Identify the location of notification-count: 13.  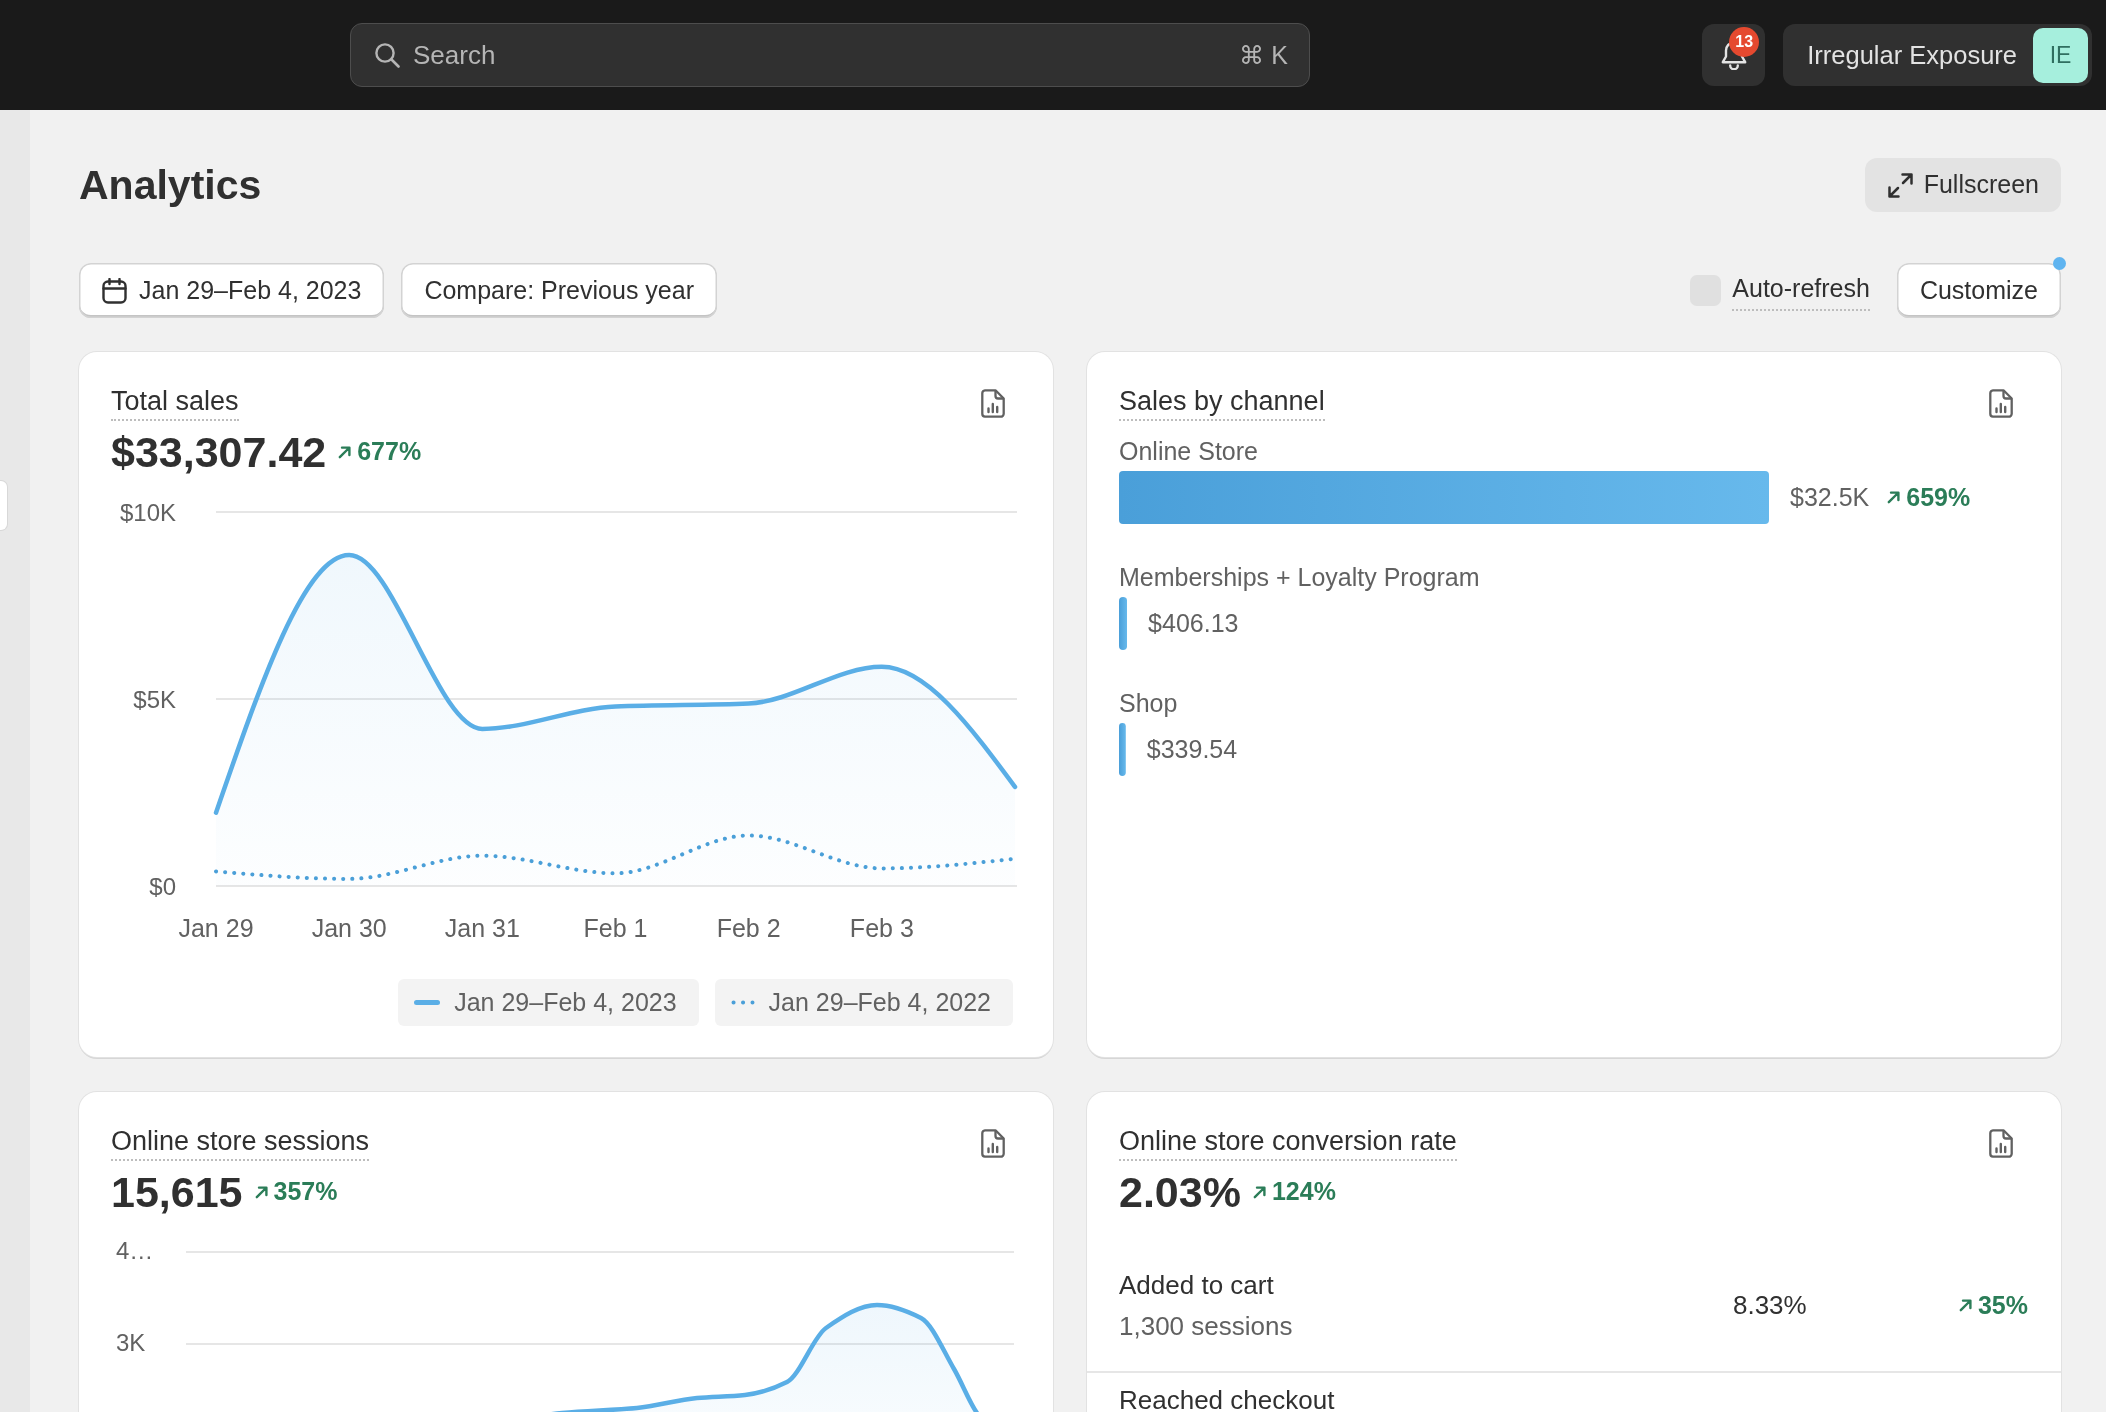
(1744, 42).